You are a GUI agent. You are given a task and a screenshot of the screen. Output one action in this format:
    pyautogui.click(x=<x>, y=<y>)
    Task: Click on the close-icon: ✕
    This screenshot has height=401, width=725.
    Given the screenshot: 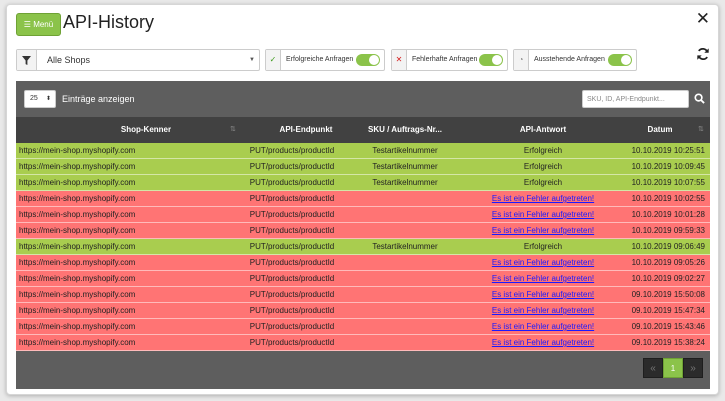 What is the action you would take?
    pyautogui.click(x=703, y=19)
    